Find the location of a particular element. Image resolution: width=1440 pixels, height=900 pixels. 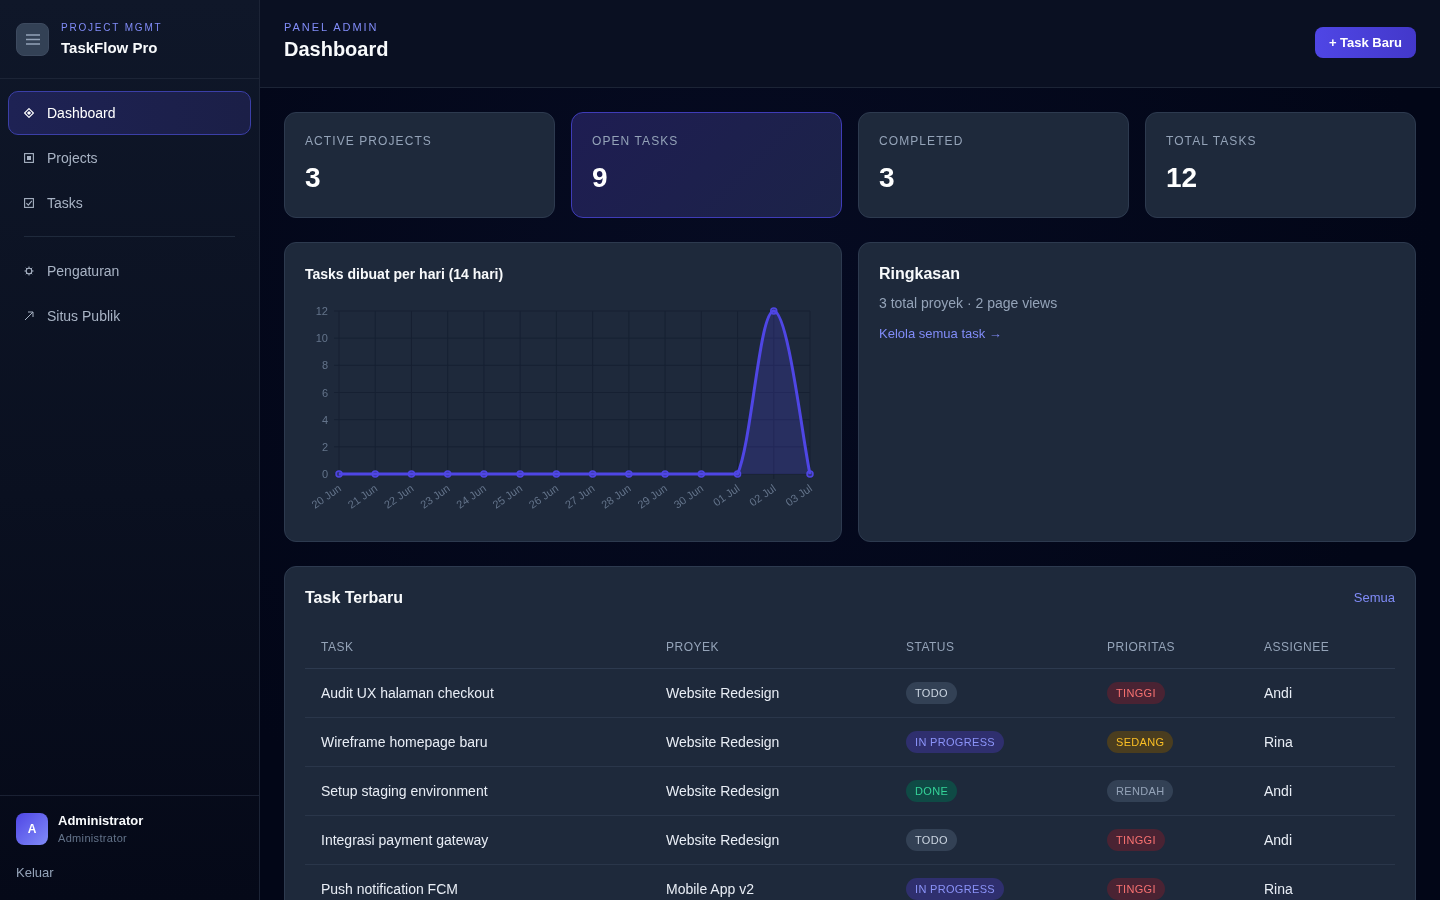

nav-item: Tasks is located at coordinates (129, 203).